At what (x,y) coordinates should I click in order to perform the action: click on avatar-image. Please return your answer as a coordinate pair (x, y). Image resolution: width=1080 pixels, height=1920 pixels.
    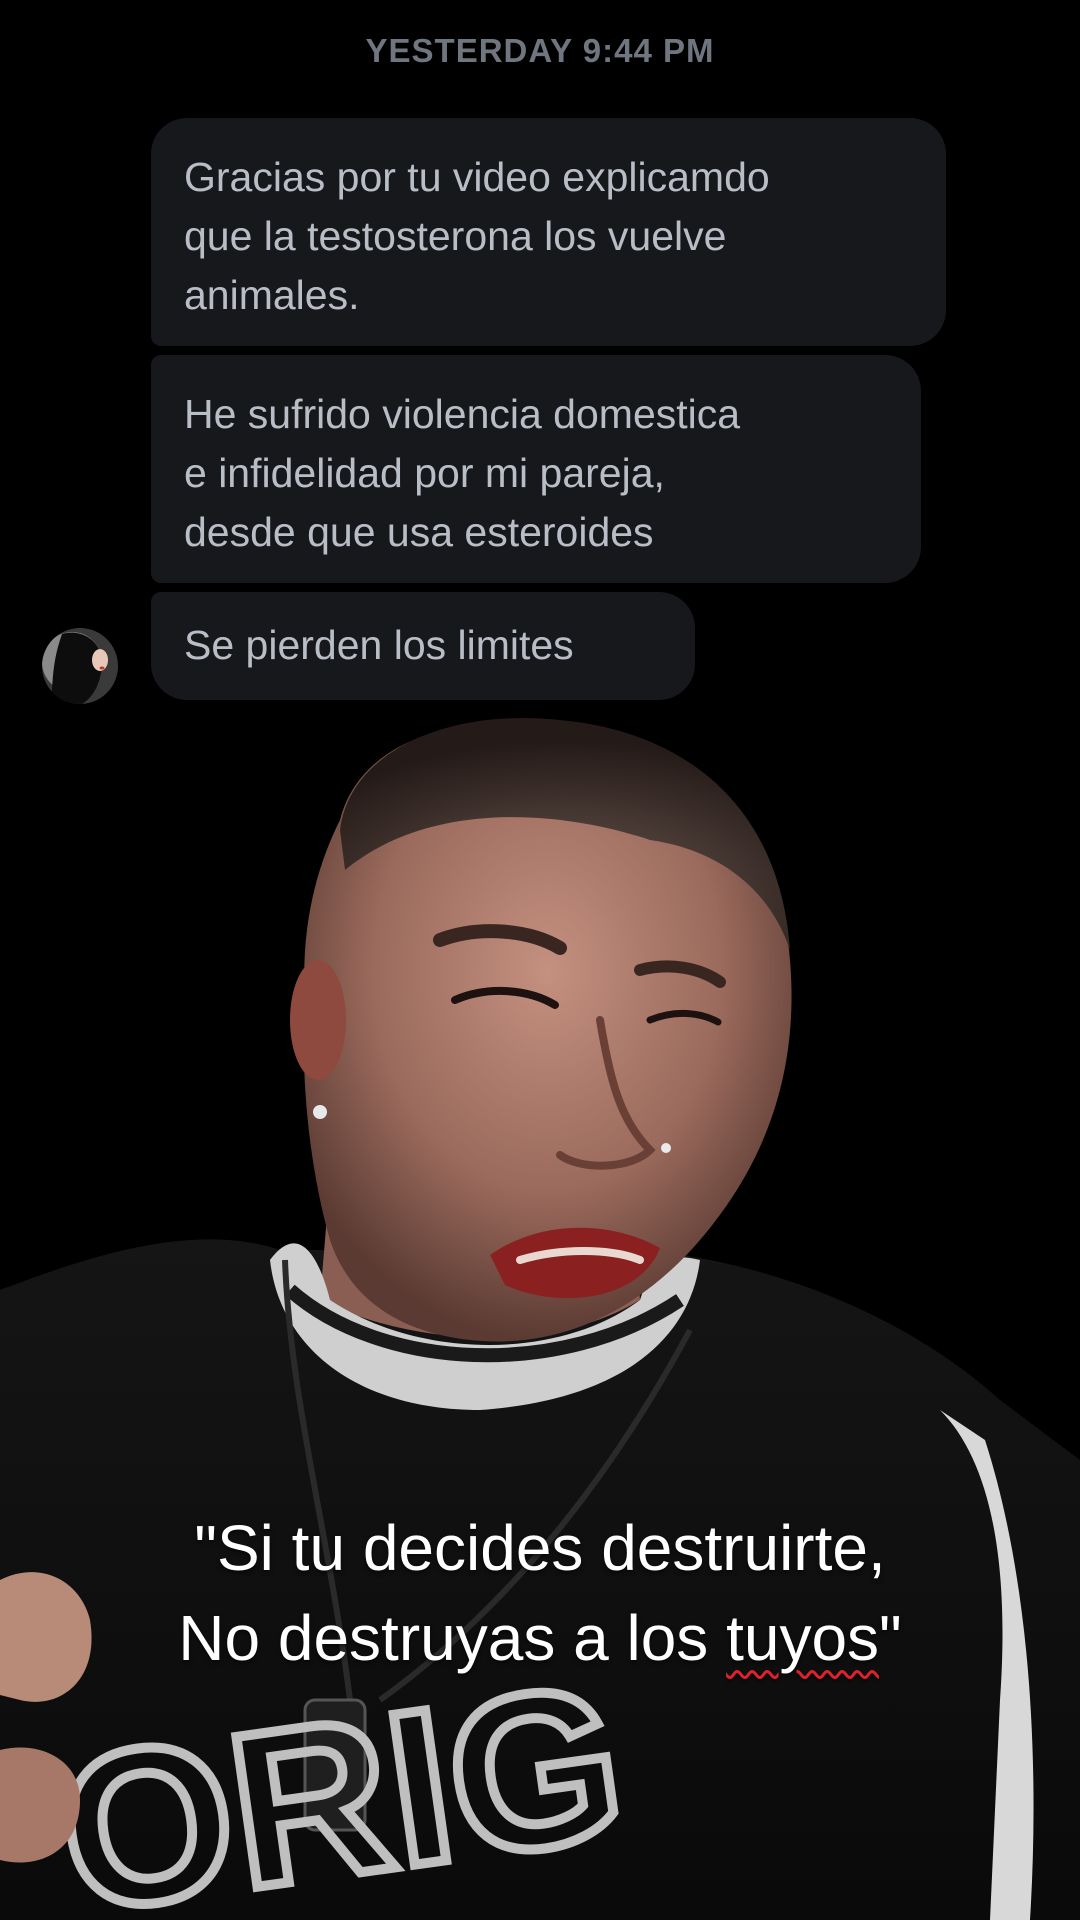
    Looking at the image, I should click on (80, 666).